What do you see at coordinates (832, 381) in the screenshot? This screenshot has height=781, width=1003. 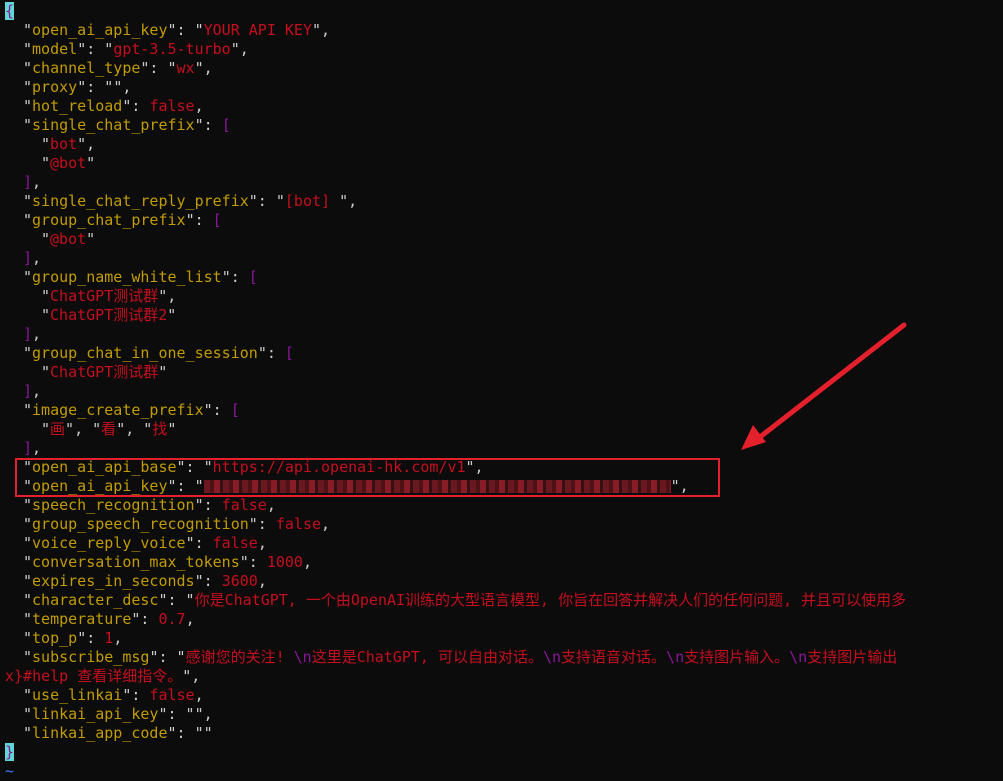 I see `arrow-shaft` at bounding box center [832, 381].